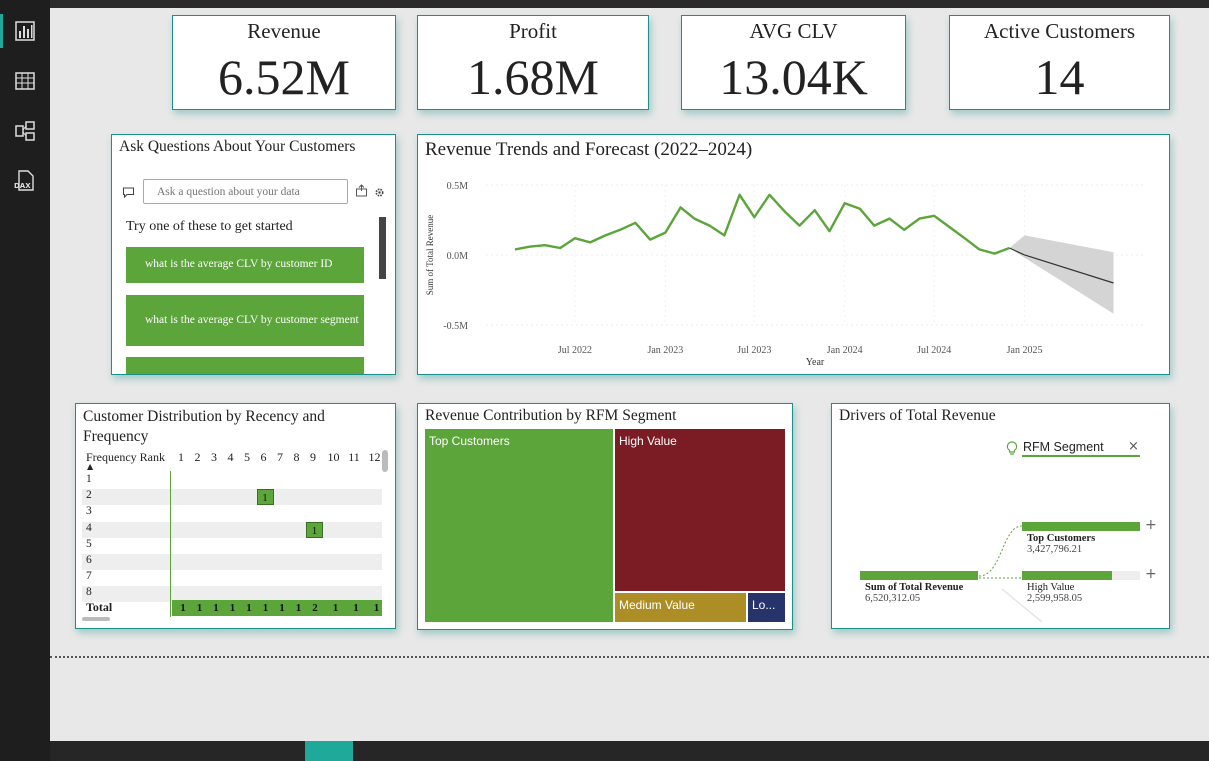 This screenshot has width=1209, height=761. What do you see at coordinates (519, 525) in the screenshot?
I see `treemap-top-customers: Top Customers` at bounding box center [519, 525].